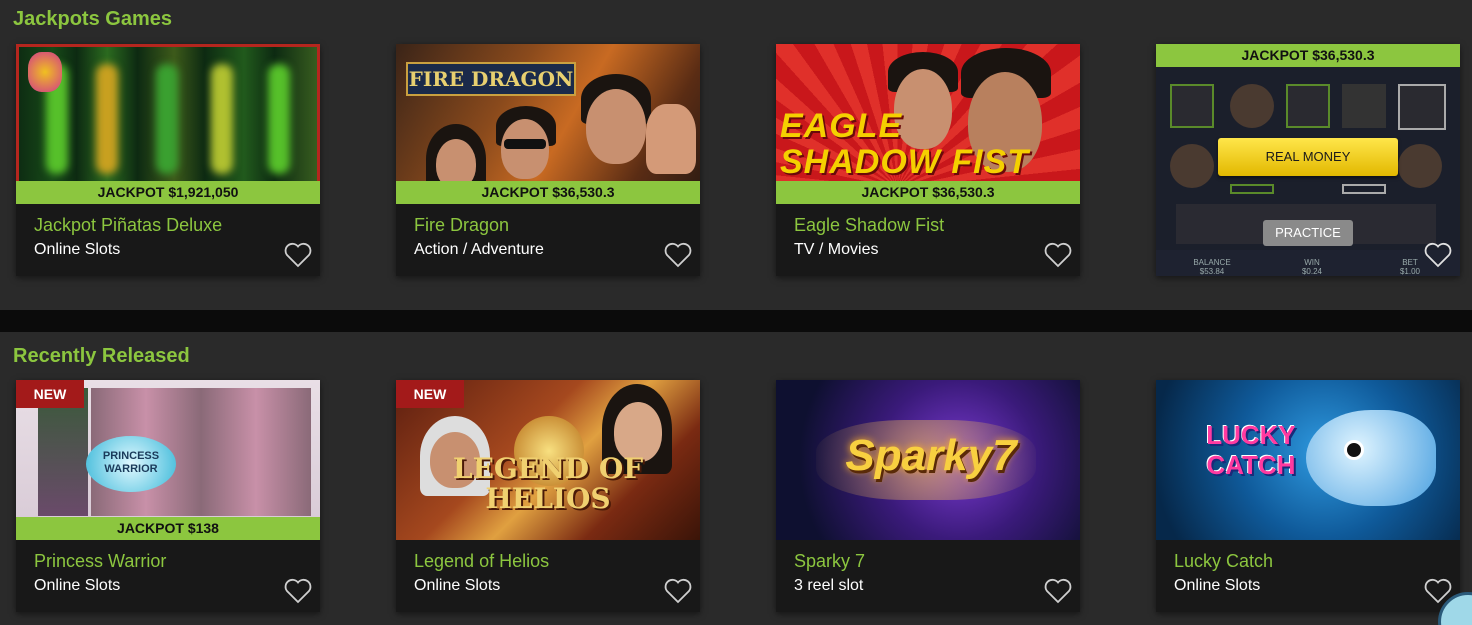 This screenshot has height=625, width=1472. I want to click on game-card-sparky-7: Sparky7 Sparky 7 3 reel slot, so click(928, 496).